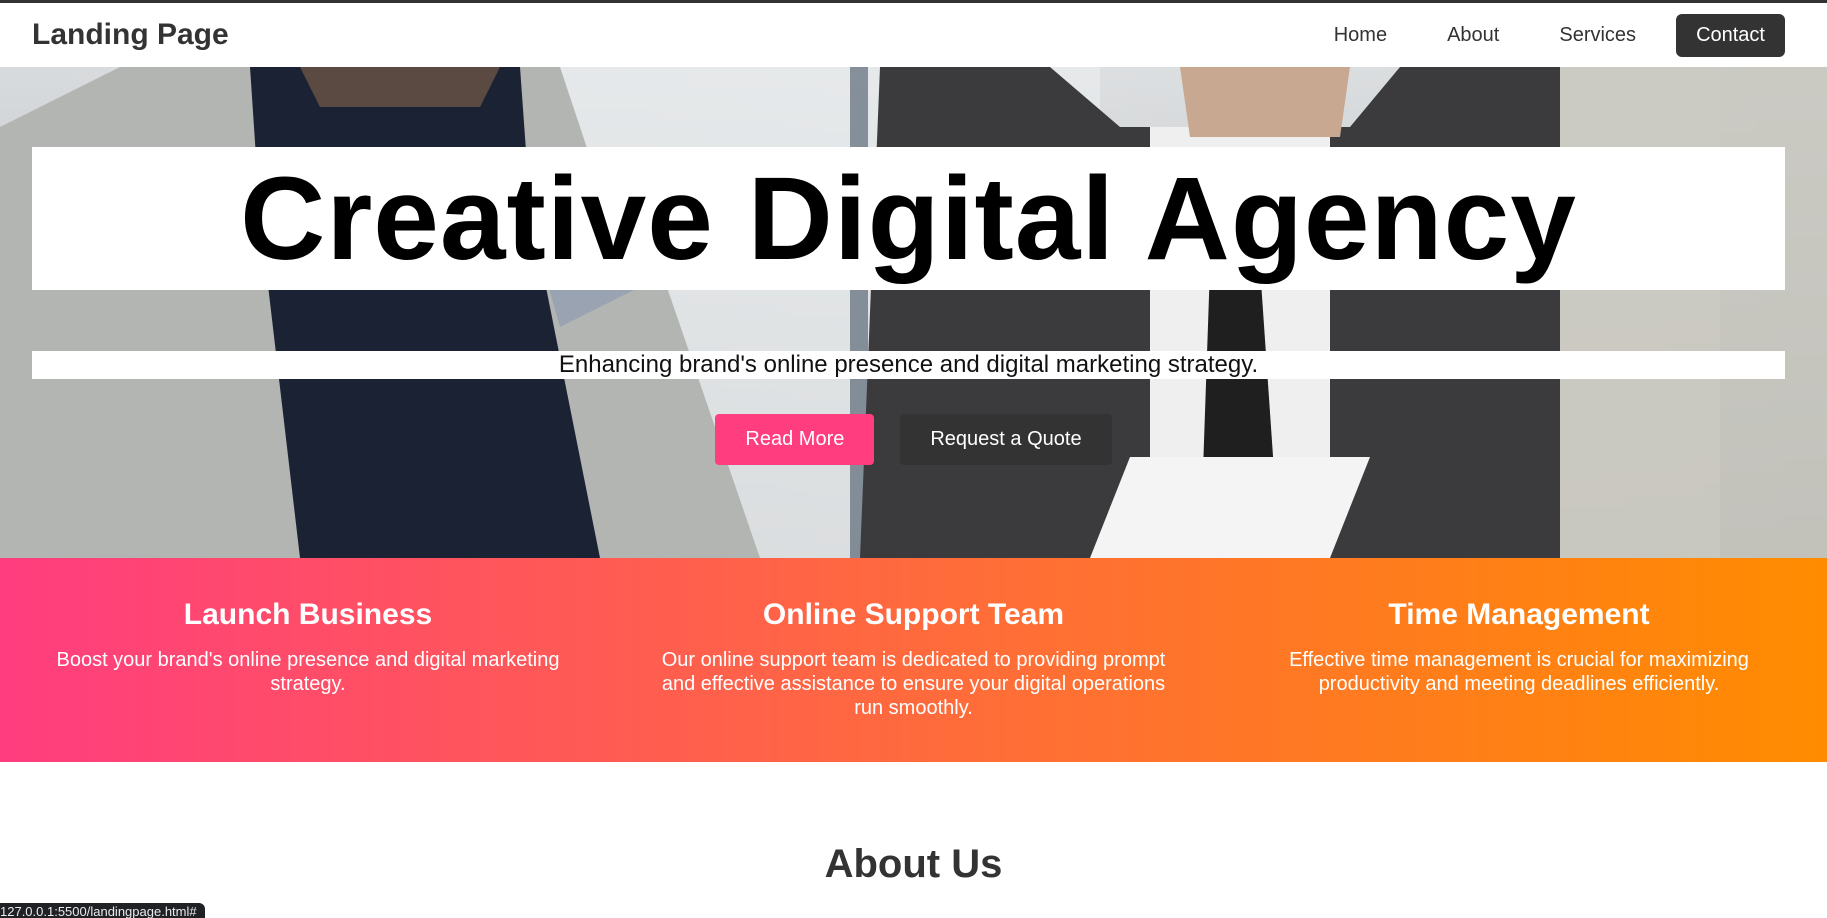 The image size is (1827, 918). What do you see at coordinates (1006, 439) in the screenshot?
I see `request-quote-button: Request a Quote` at bounding box center [1006, 439].